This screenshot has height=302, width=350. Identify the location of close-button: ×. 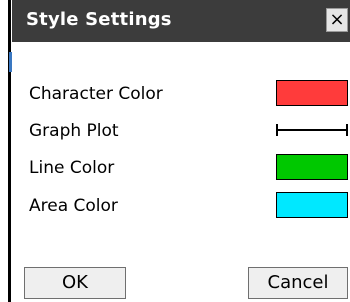
(337, 20).